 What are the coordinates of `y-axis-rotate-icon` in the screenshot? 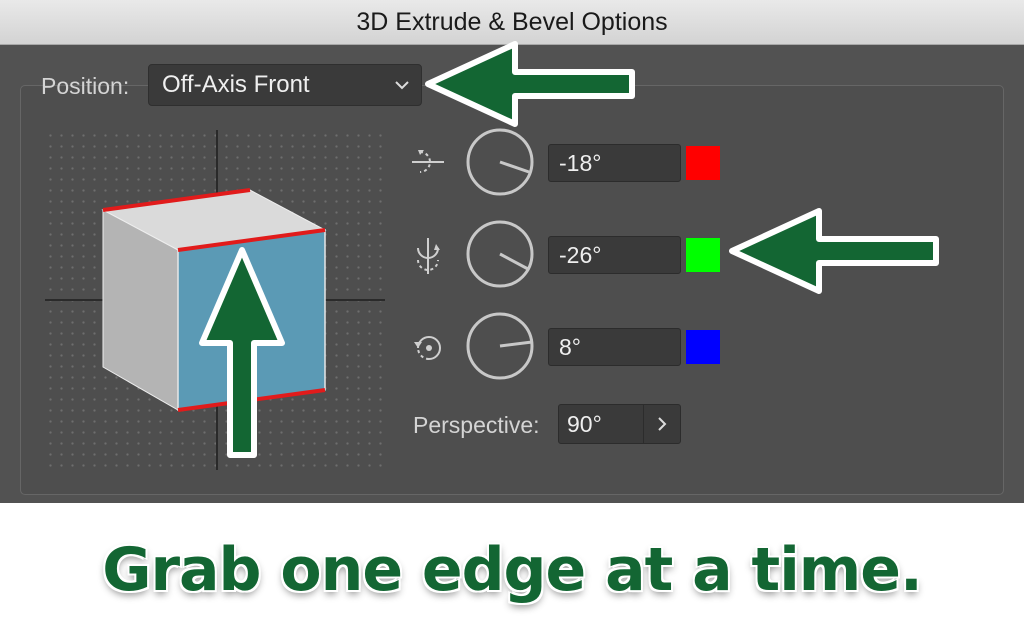 It's located at (428, 256).